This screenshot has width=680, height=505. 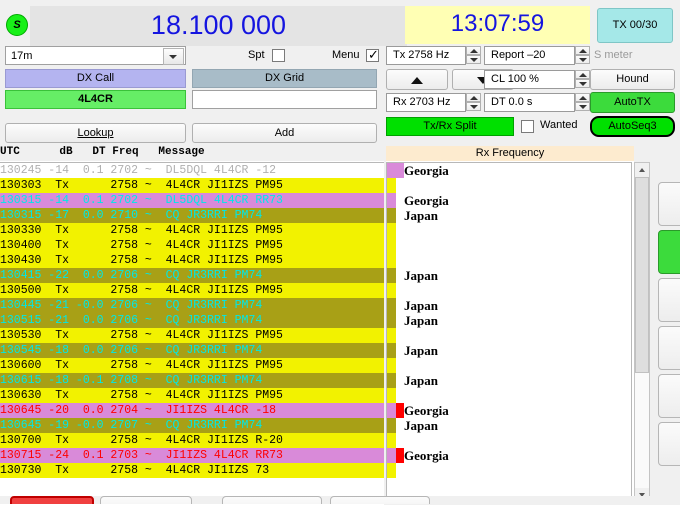 I want to click on decode-row: 130315 -17 0.0 2710 ~ CQ JR3RRI PM74, so click(x=192, y=215).